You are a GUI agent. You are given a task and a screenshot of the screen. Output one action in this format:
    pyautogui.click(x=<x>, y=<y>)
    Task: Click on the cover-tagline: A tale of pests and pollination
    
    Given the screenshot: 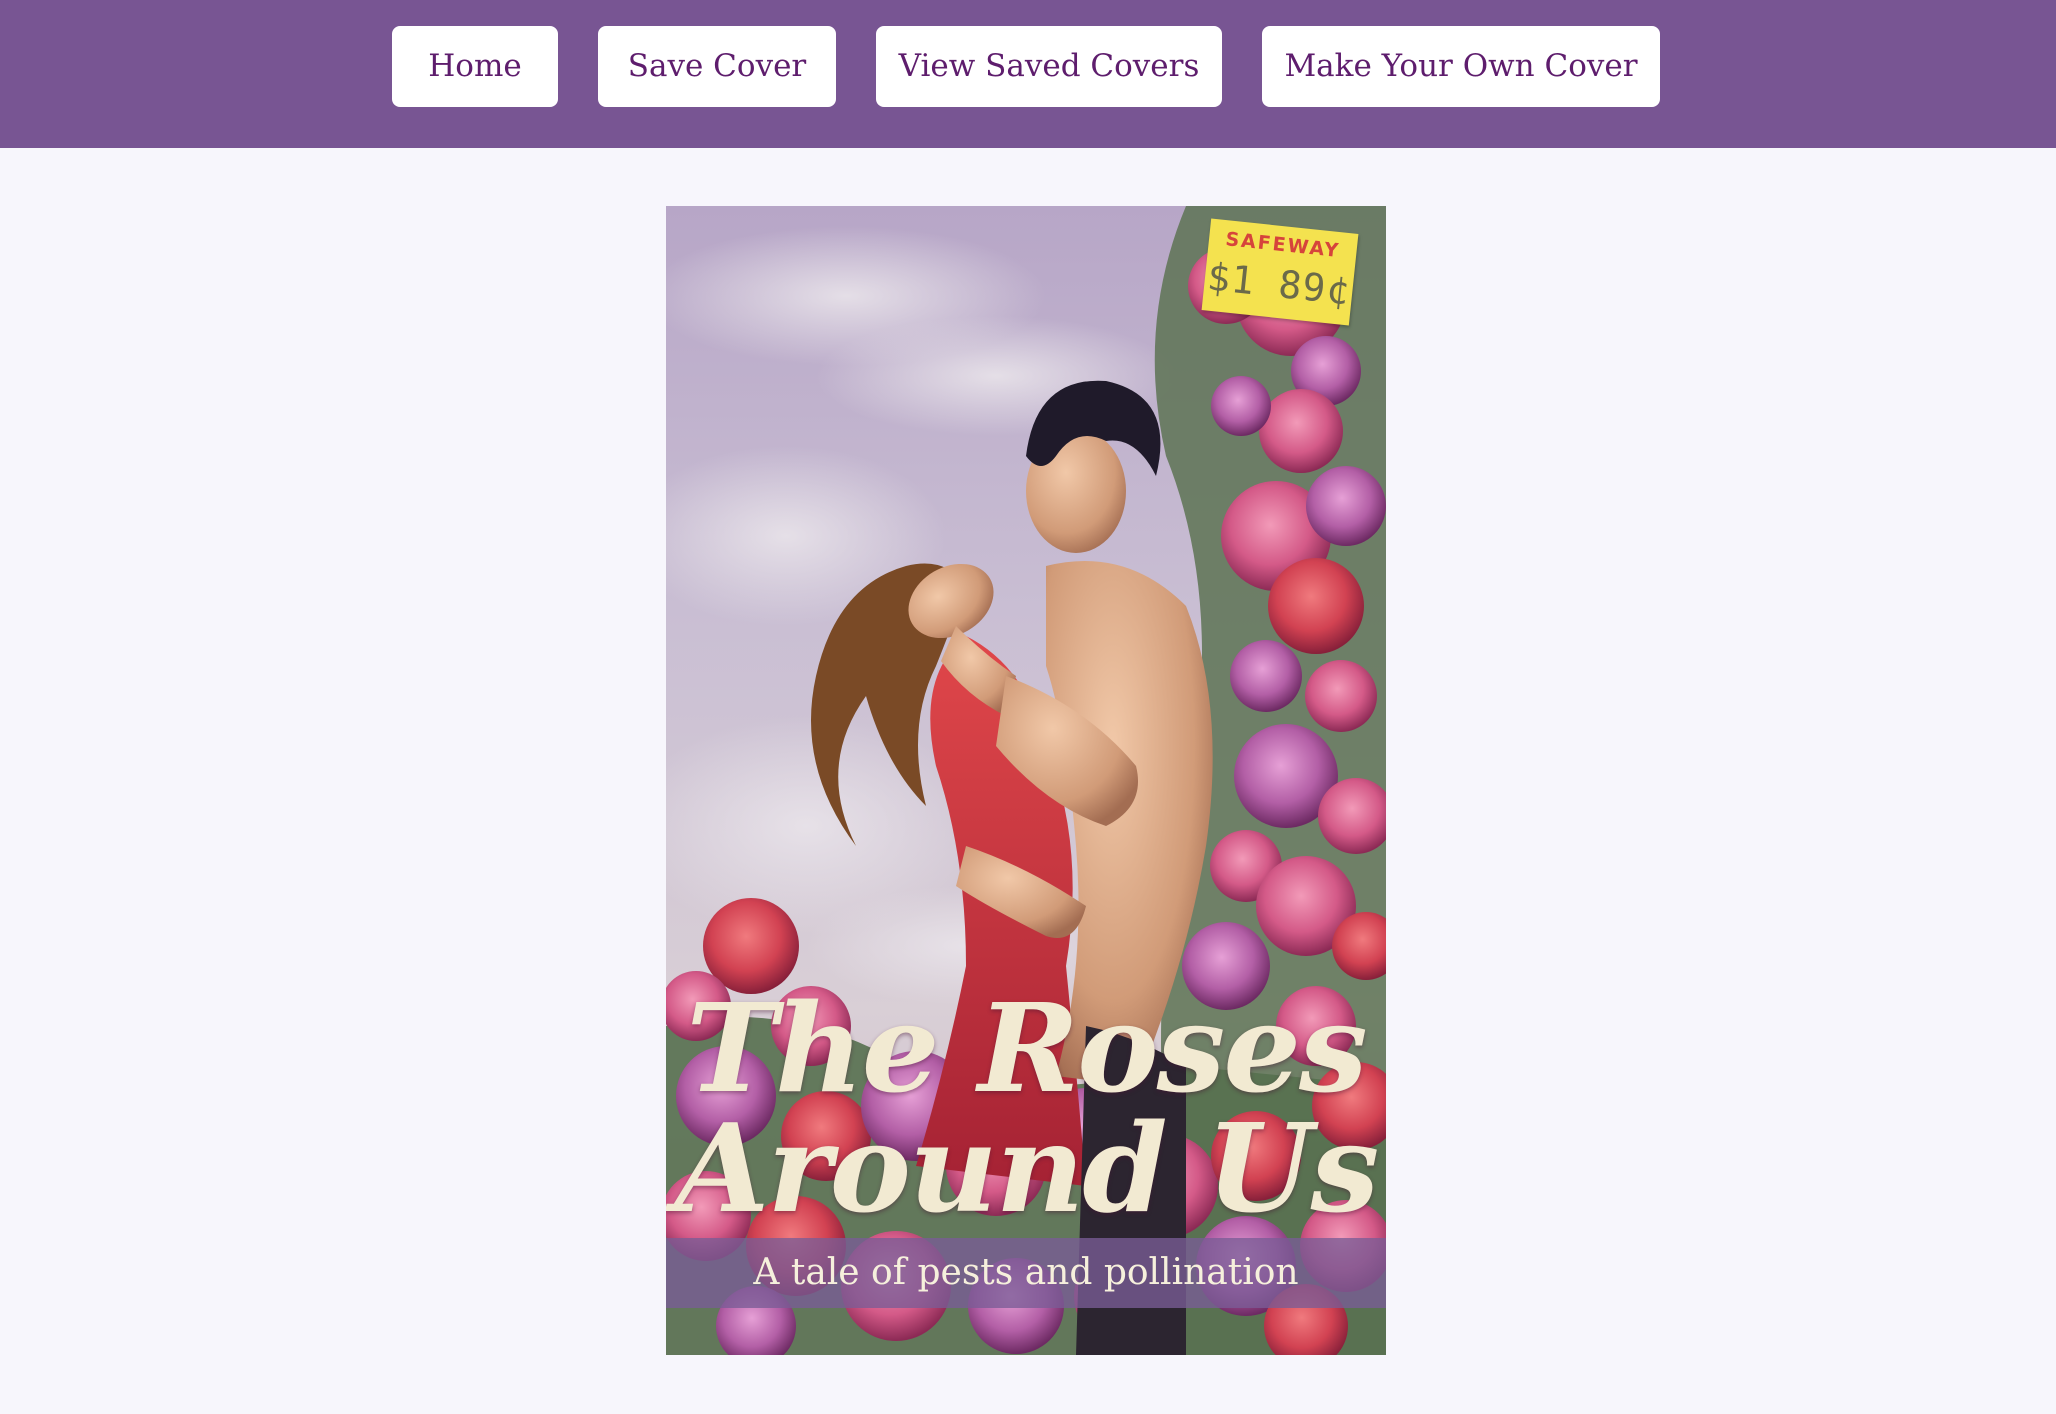 What is the action you would take?
    pyautogui.click(x=1026, y=1272)
    